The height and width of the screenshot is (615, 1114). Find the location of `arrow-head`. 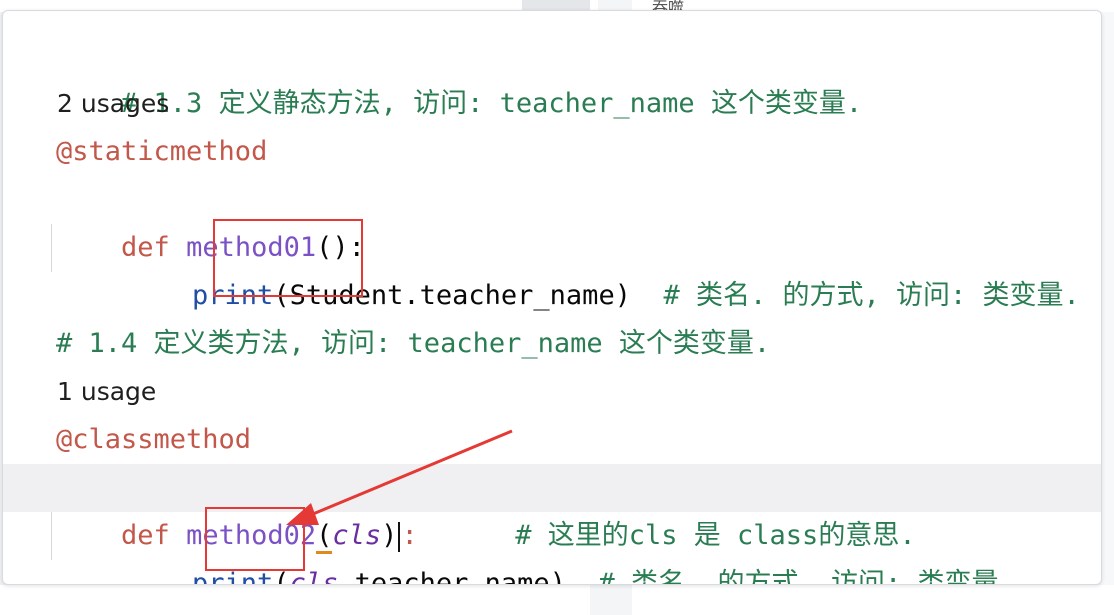

arrow-head is located at coordinates (302, 514).